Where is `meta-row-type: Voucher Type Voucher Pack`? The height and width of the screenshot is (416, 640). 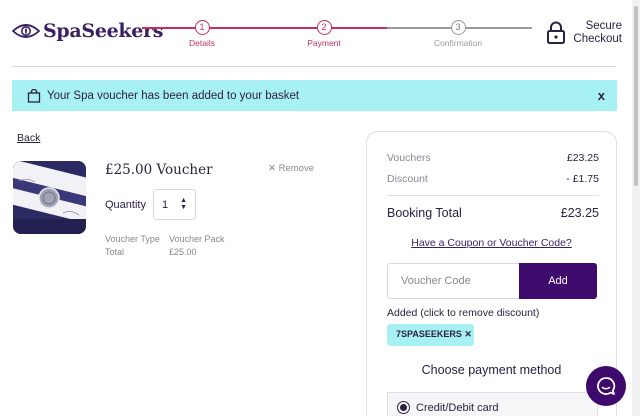
meta-row-type: Voucher Type Voucher Pack is located at coordinates (165, 239).